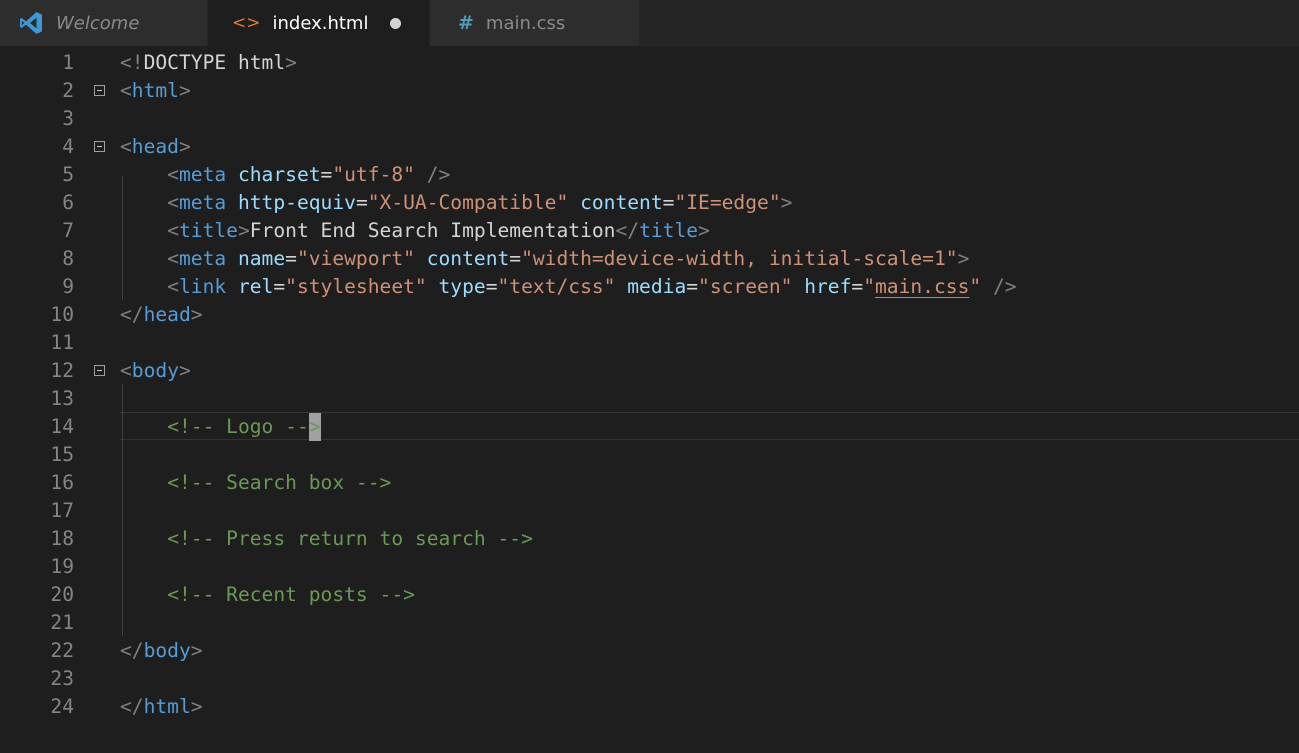 This screenshot has width=1299, height=753. I want to click on code-token: type, so click(462, 286).